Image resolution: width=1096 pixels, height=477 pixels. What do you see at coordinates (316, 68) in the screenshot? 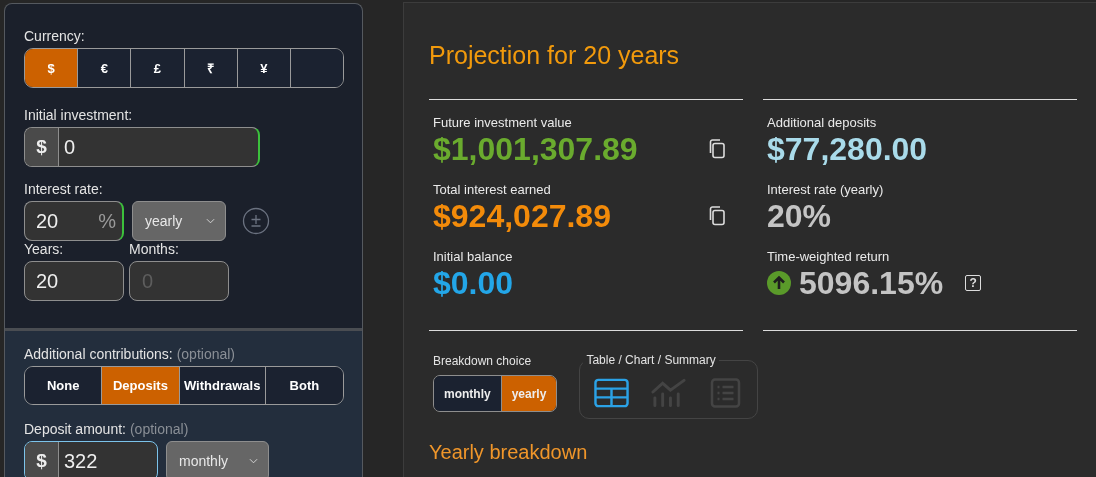
I see `currency-button` at bounding box center [316, 68].